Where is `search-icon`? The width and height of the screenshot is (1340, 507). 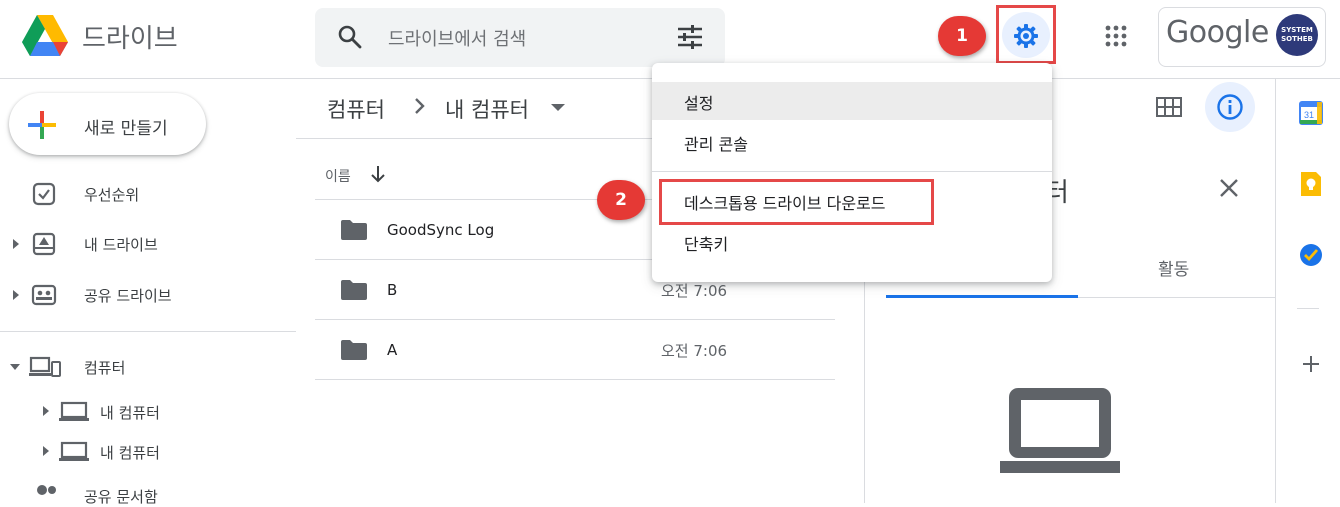 search-icon is located at coordinates (350, 37).